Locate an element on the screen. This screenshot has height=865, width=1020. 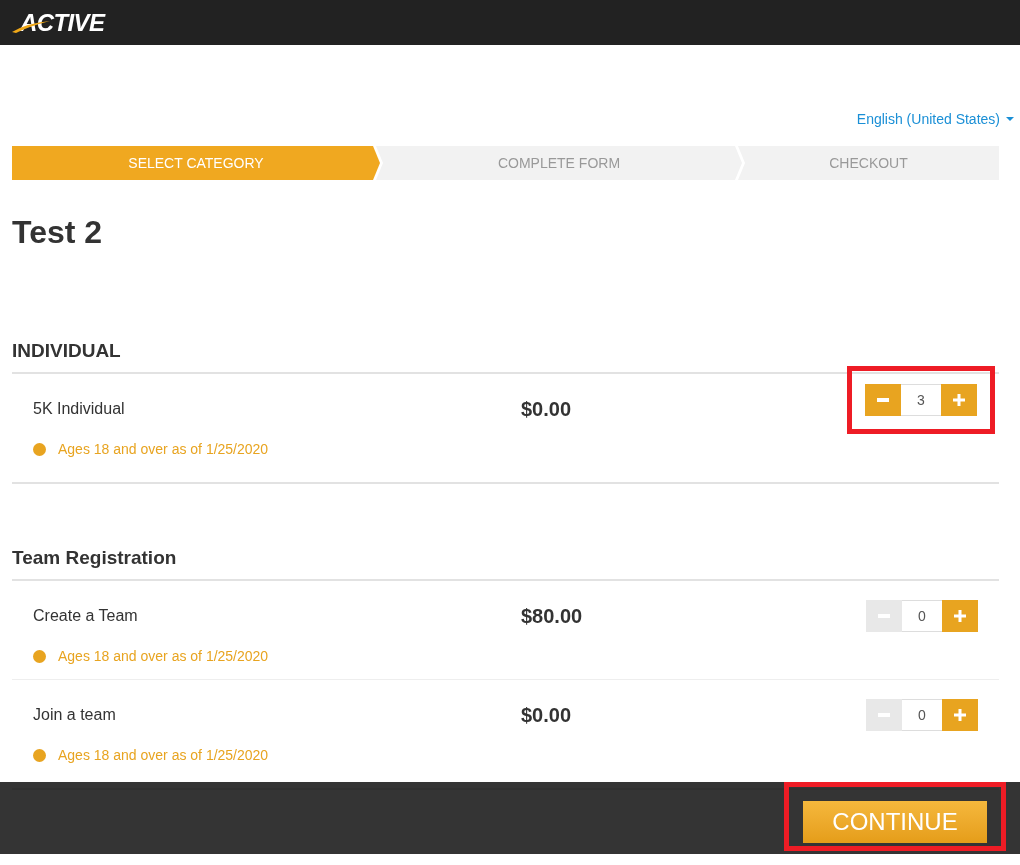
step-tab: SELECT CATEGORY is located at coordinates (196, 163).